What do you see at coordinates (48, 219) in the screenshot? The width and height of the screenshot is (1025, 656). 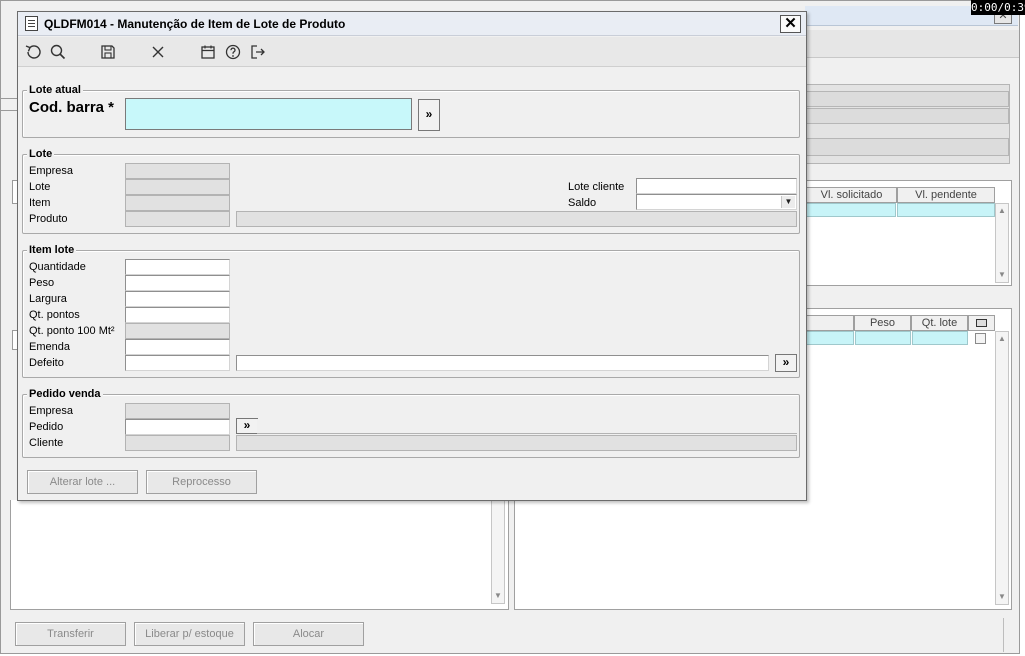 I see `lote-produto-label: Produto` at bounding box center [48, 219].